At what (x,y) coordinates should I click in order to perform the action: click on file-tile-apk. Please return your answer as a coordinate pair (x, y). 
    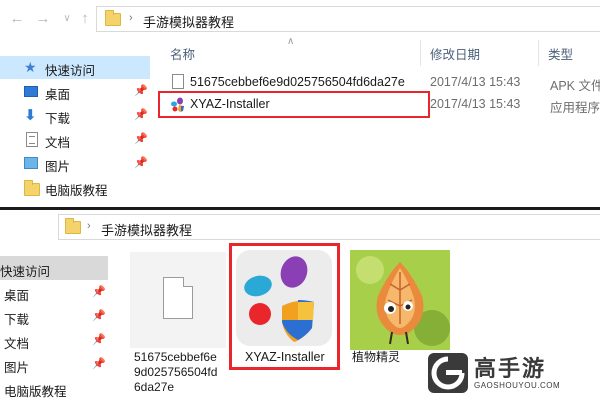
    Looking at the image, I should click on (178, 300).